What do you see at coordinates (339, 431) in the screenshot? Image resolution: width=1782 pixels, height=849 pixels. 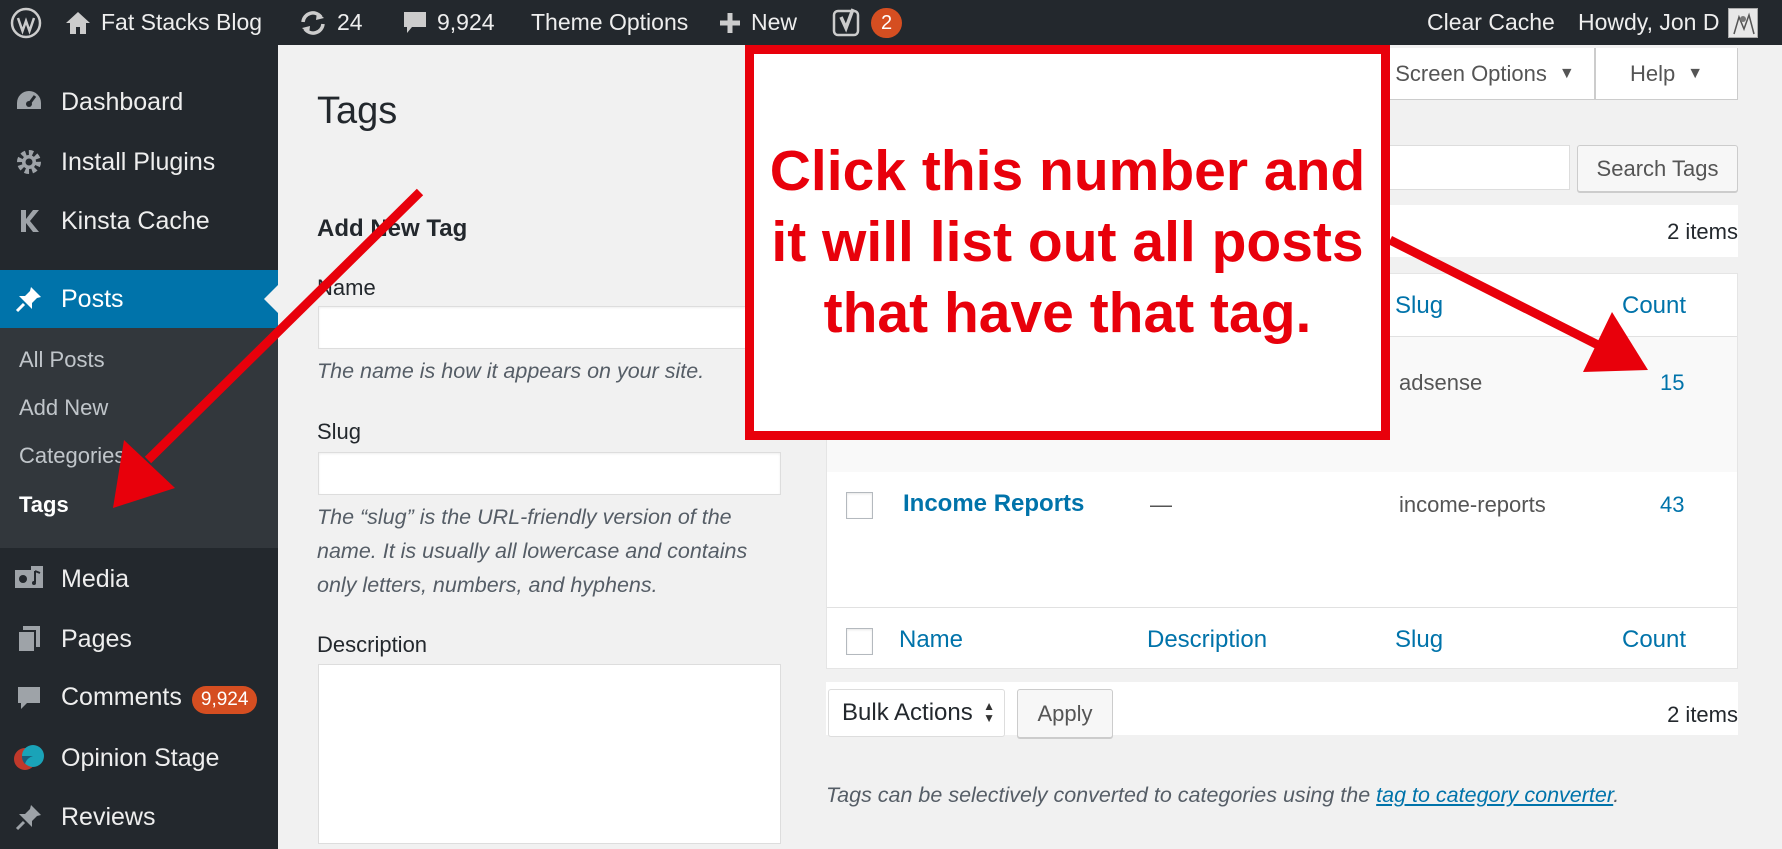 I see `slug-label: Slug` at bounding box center [339, 431].